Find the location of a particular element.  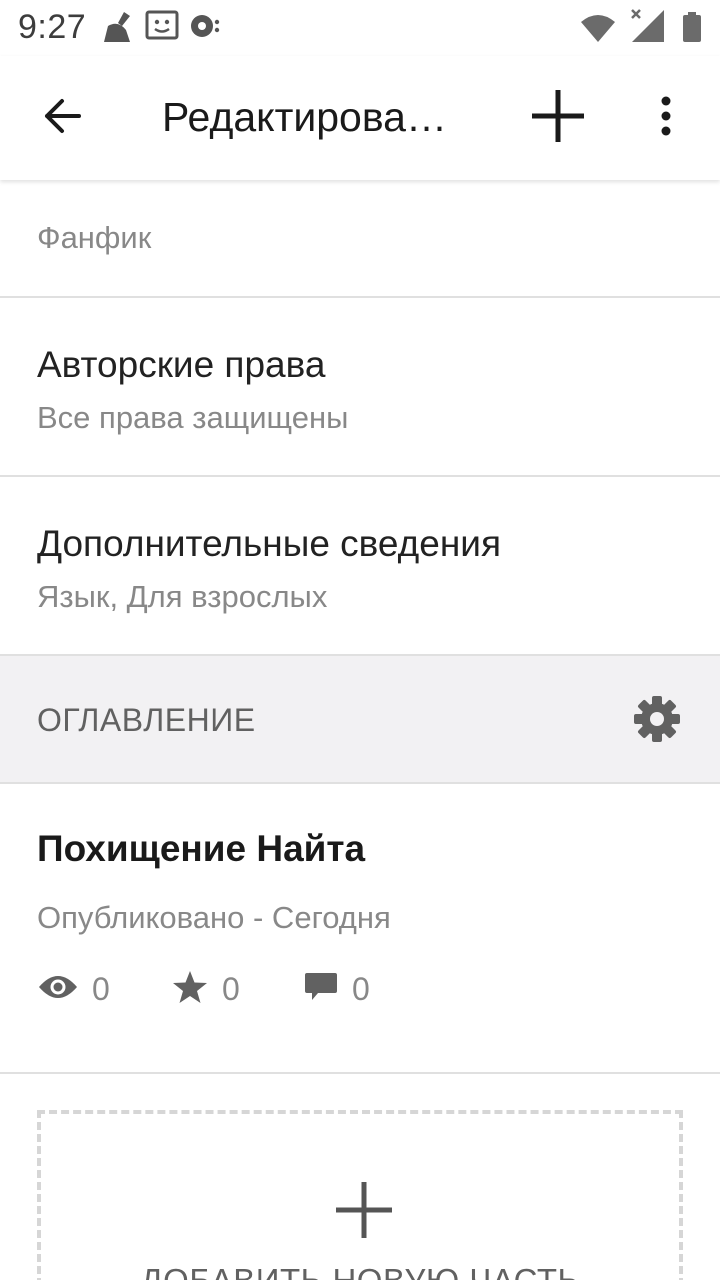

gear-icon is located at coordinates (657, 721).